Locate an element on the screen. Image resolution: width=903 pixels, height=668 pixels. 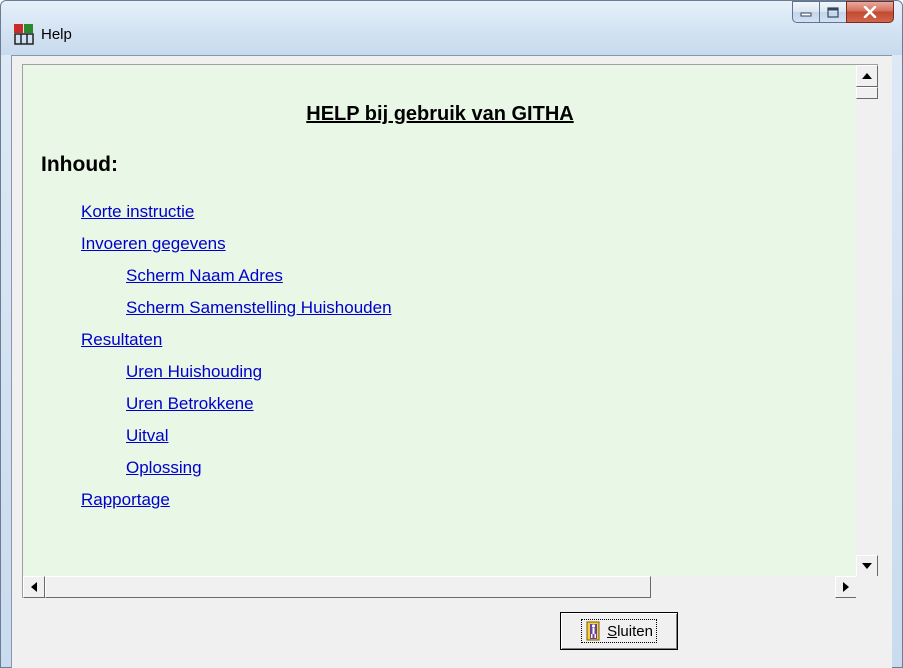
horizontal-scrollbar is located at coordinates (440, 587).